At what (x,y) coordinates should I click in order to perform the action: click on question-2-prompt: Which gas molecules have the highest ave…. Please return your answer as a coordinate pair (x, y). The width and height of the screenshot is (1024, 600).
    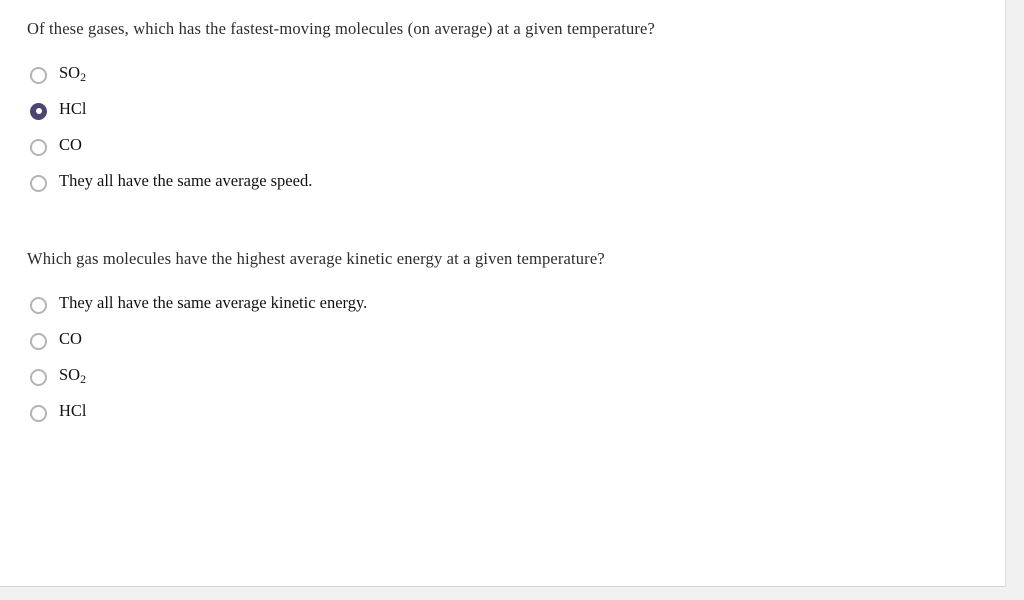
    Looking at the image, I should click on (316, 258).